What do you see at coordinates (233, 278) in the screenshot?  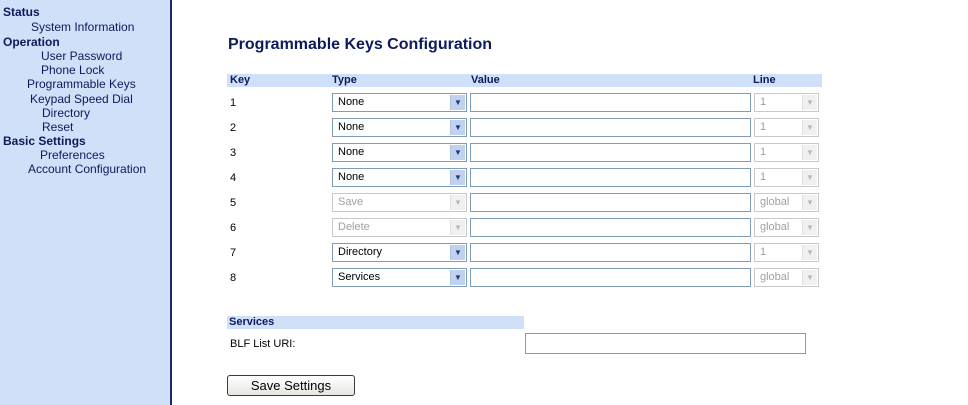 I see `key-number: 8` at bounding box center [233, 278].